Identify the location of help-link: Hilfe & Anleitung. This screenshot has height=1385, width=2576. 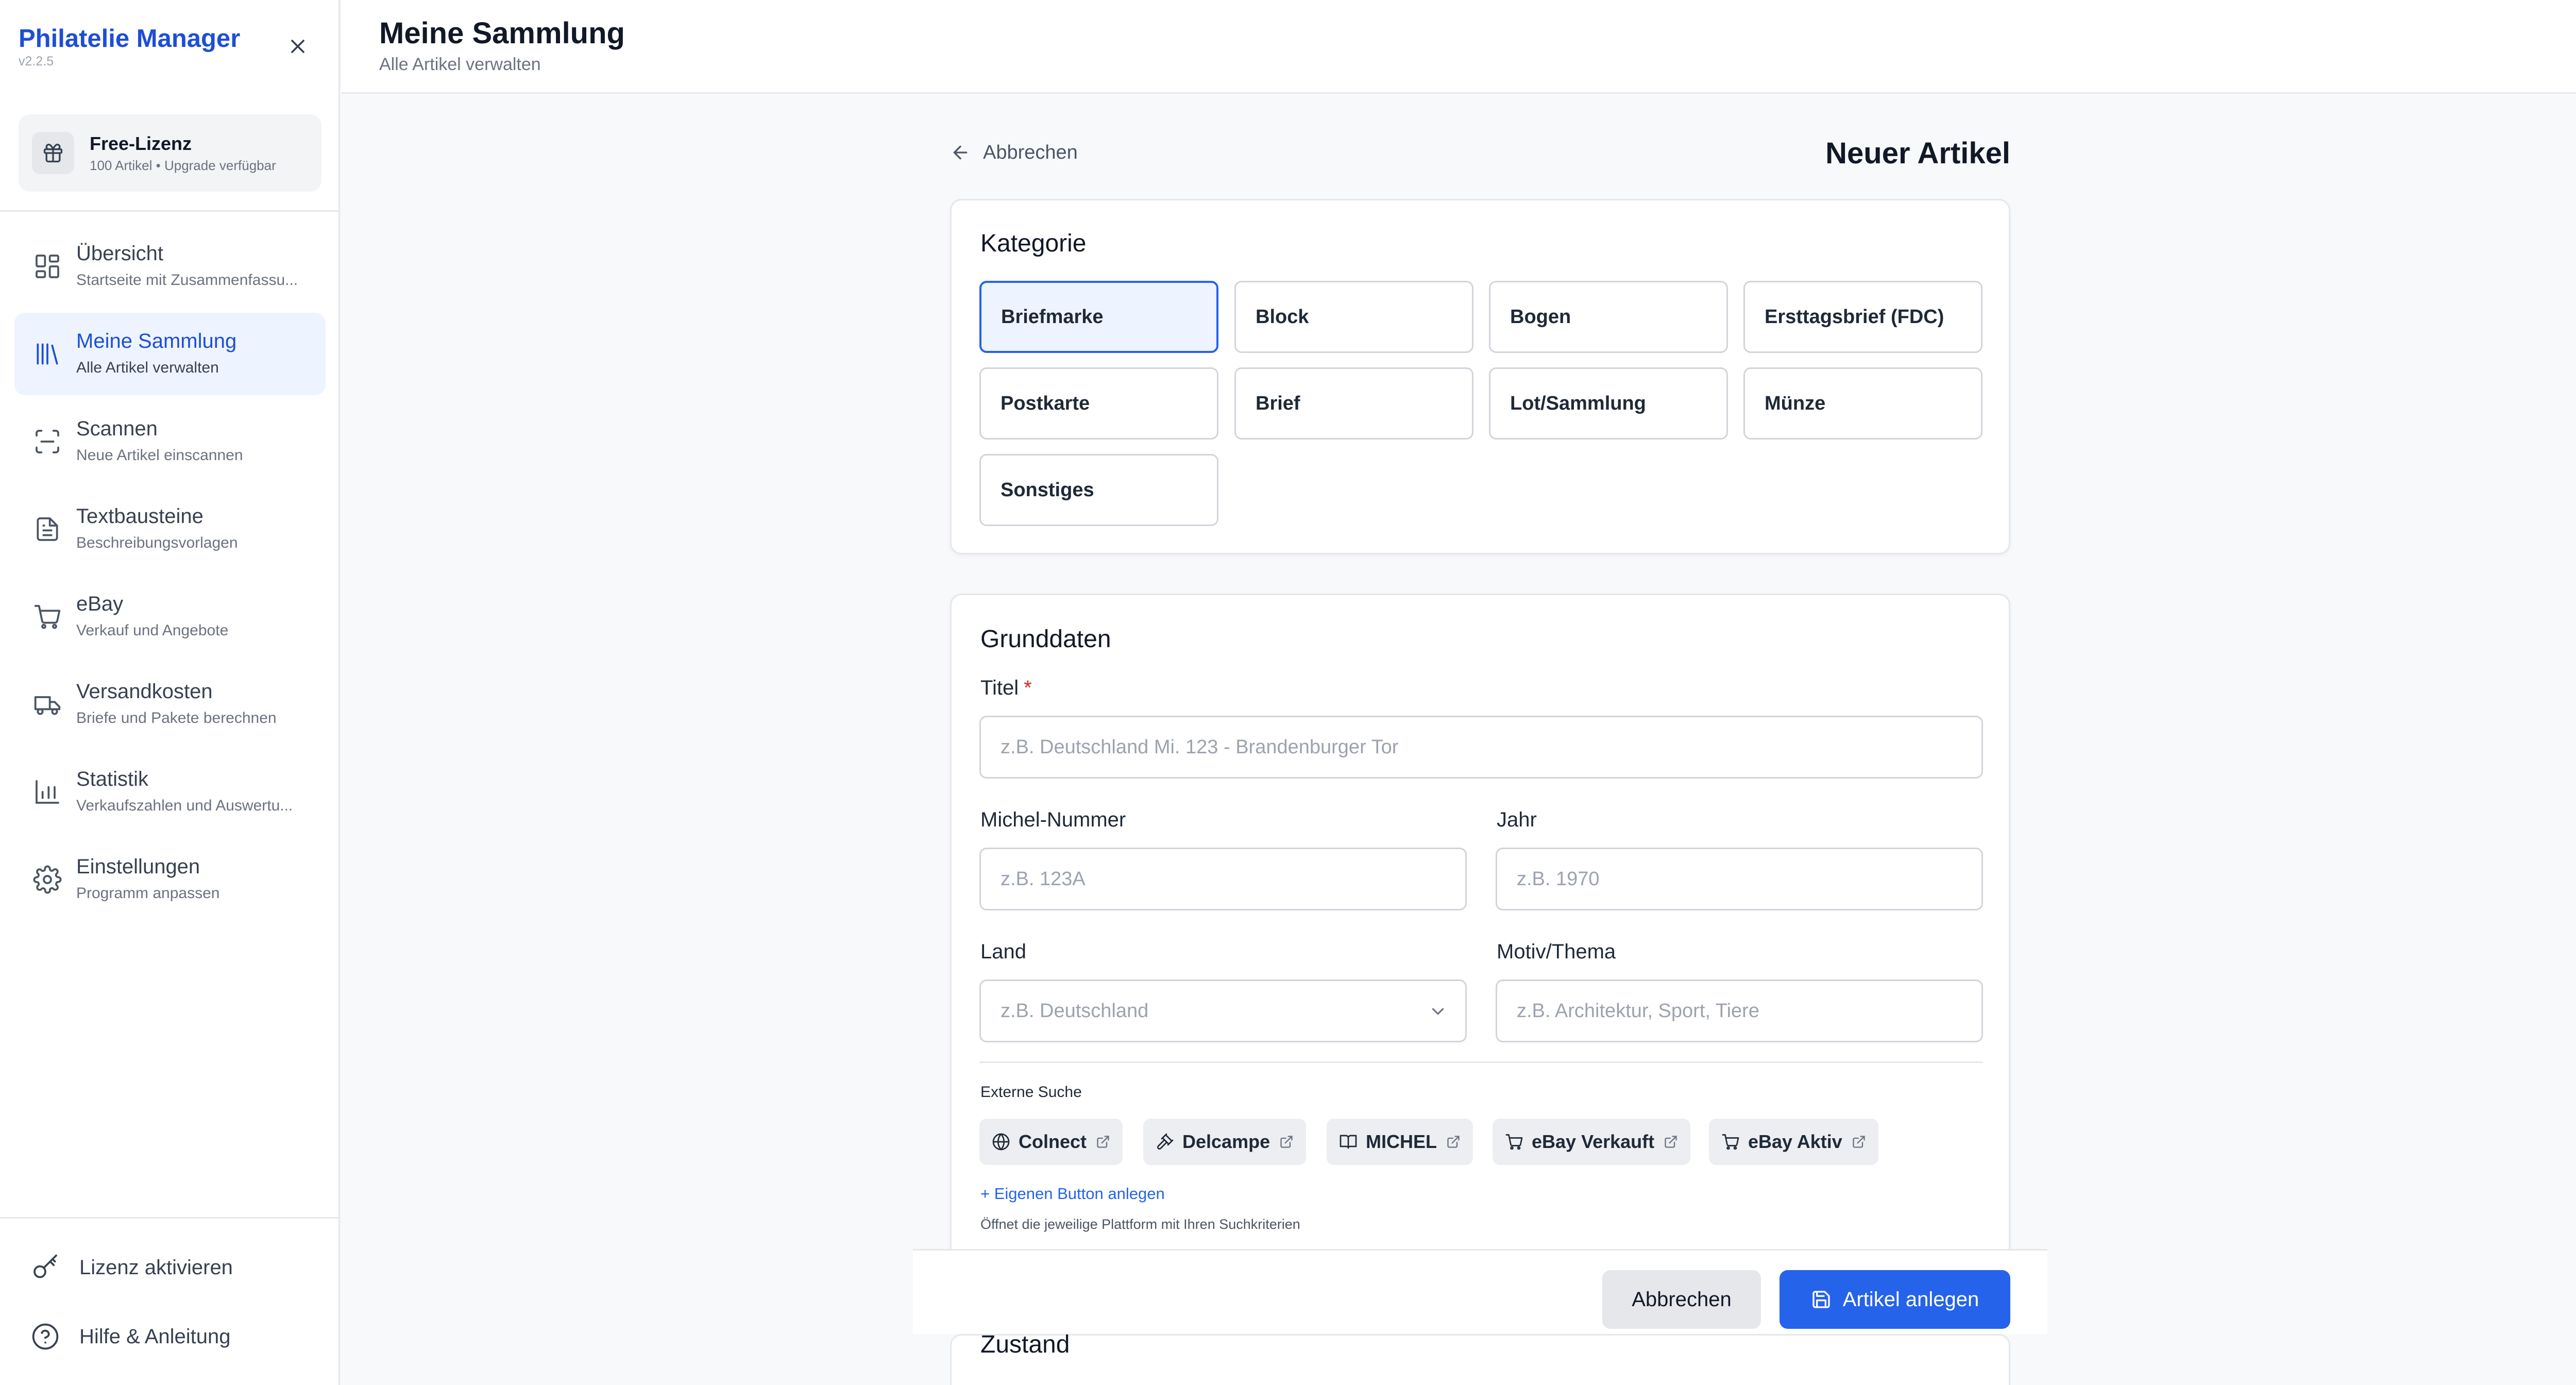
(131, 1336).